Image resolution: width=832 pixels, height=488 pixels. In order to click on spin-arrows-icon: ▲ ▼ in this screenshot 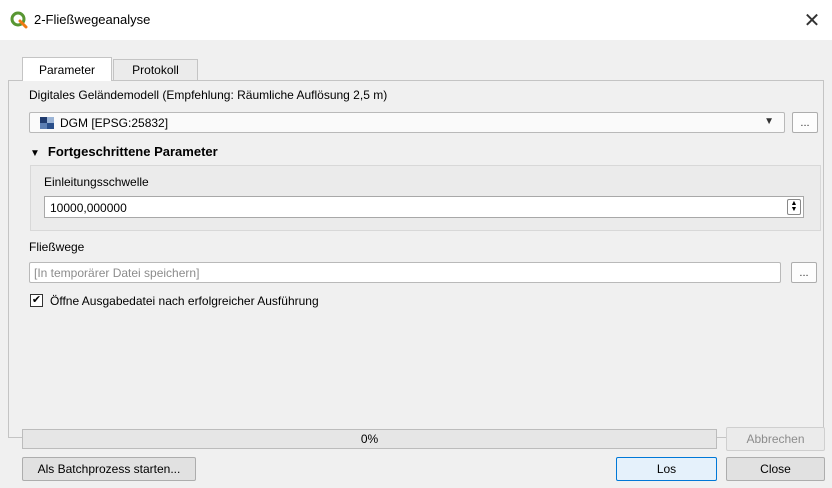, I will do `click(794, 207)`.